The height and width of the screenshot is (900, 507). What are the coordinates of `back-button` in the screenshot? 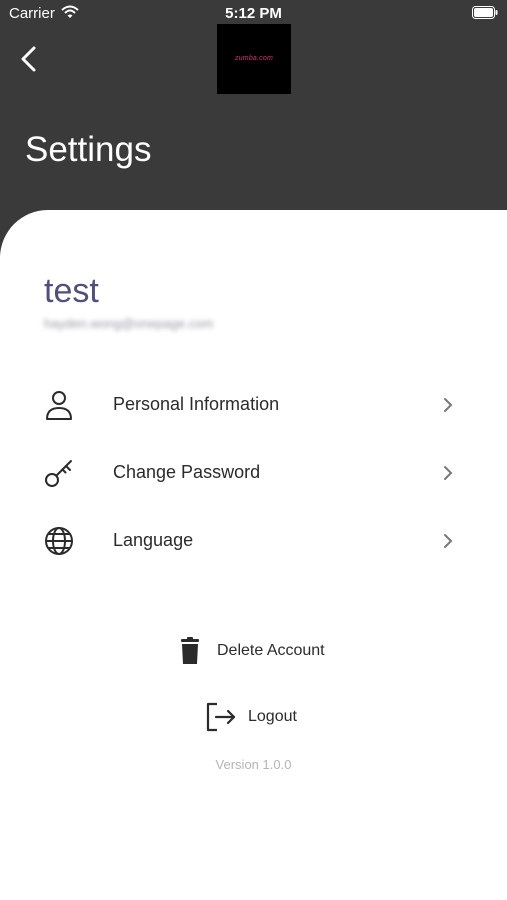 It's located at (29, 59).